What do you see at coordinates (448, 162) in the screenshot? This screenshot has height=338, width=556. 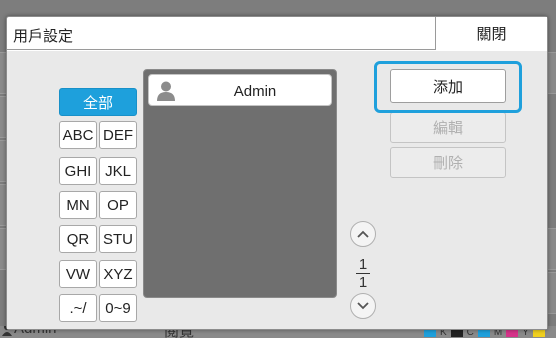 I see `delete-button: 刪除` at bounding box center [448, 162].